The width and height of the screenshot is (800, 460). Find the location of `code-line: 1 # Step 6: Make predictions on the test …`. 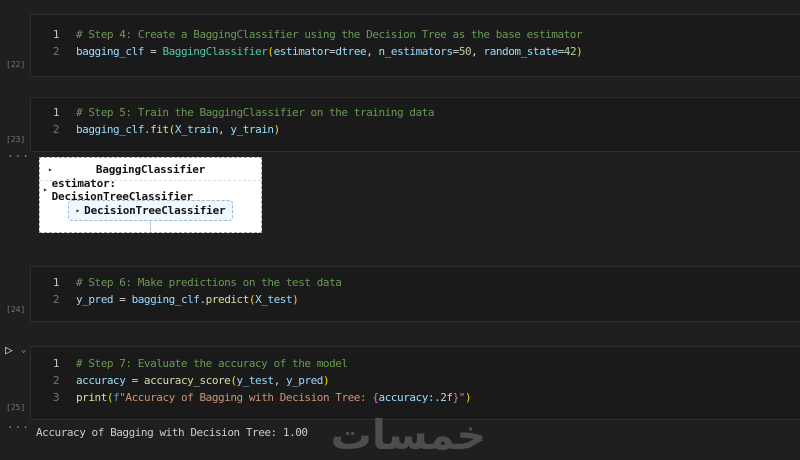

code-line: 1 # Step 6: Make predictions on the test … is located at coordinates (415, 282).